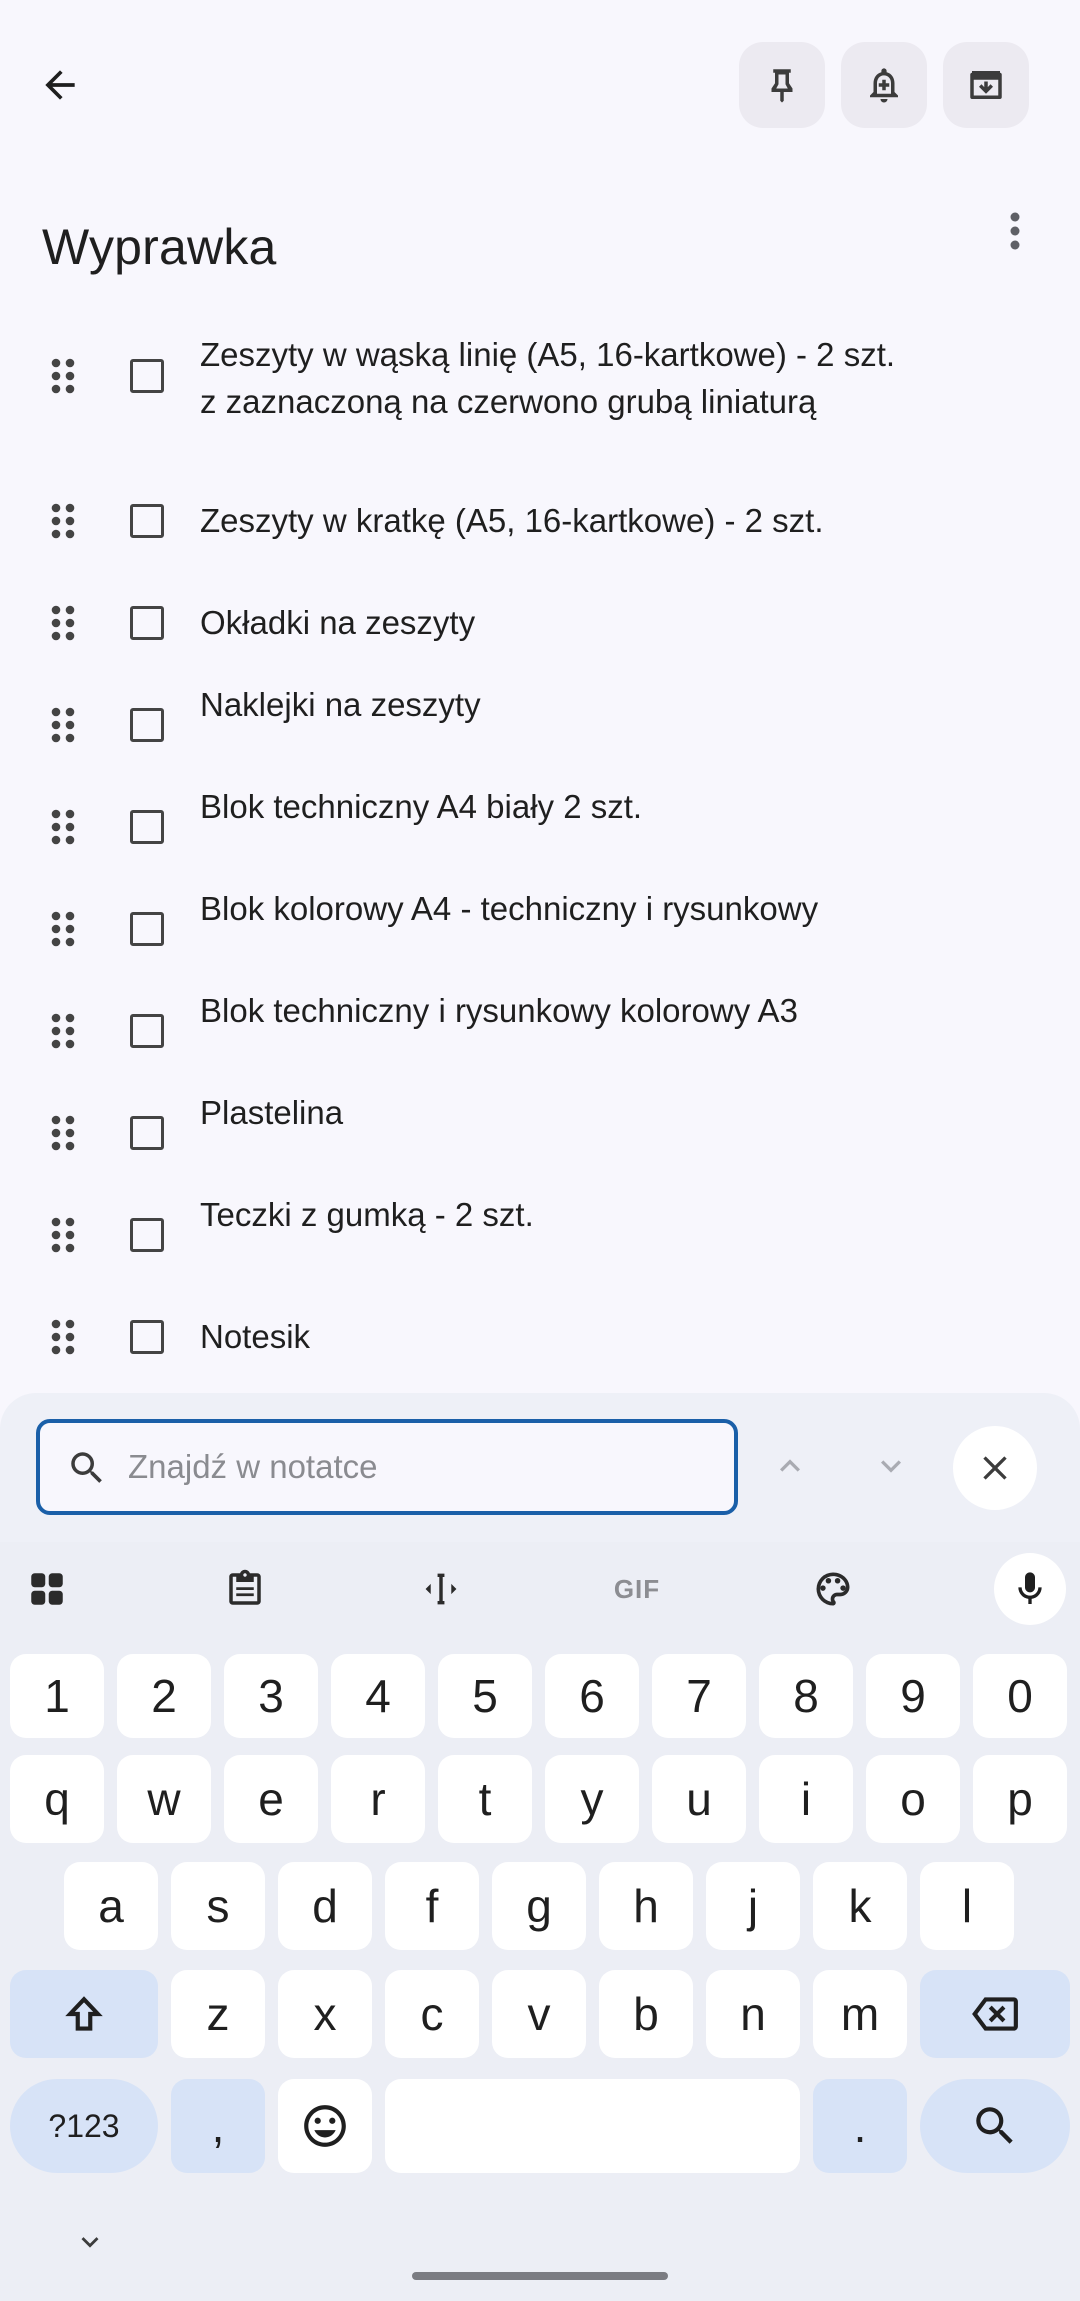  What do you see at coordinates (1020, 1799) in the screenshot?
I see `key-p: p` at bounding box center [1020, 1799].